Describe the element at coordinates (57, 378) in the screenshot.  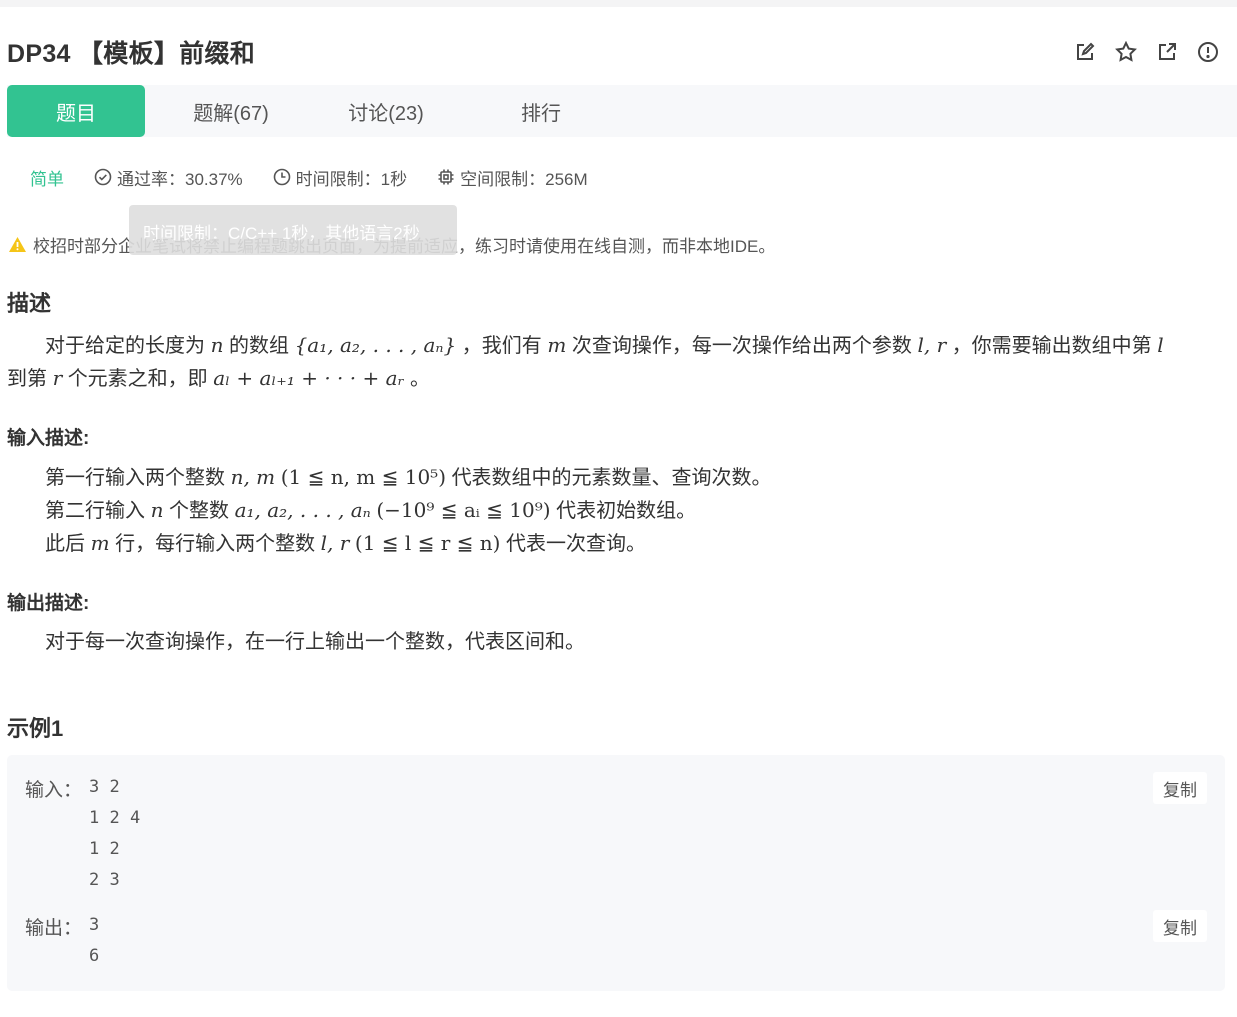
I see `math-r: r` at that location.